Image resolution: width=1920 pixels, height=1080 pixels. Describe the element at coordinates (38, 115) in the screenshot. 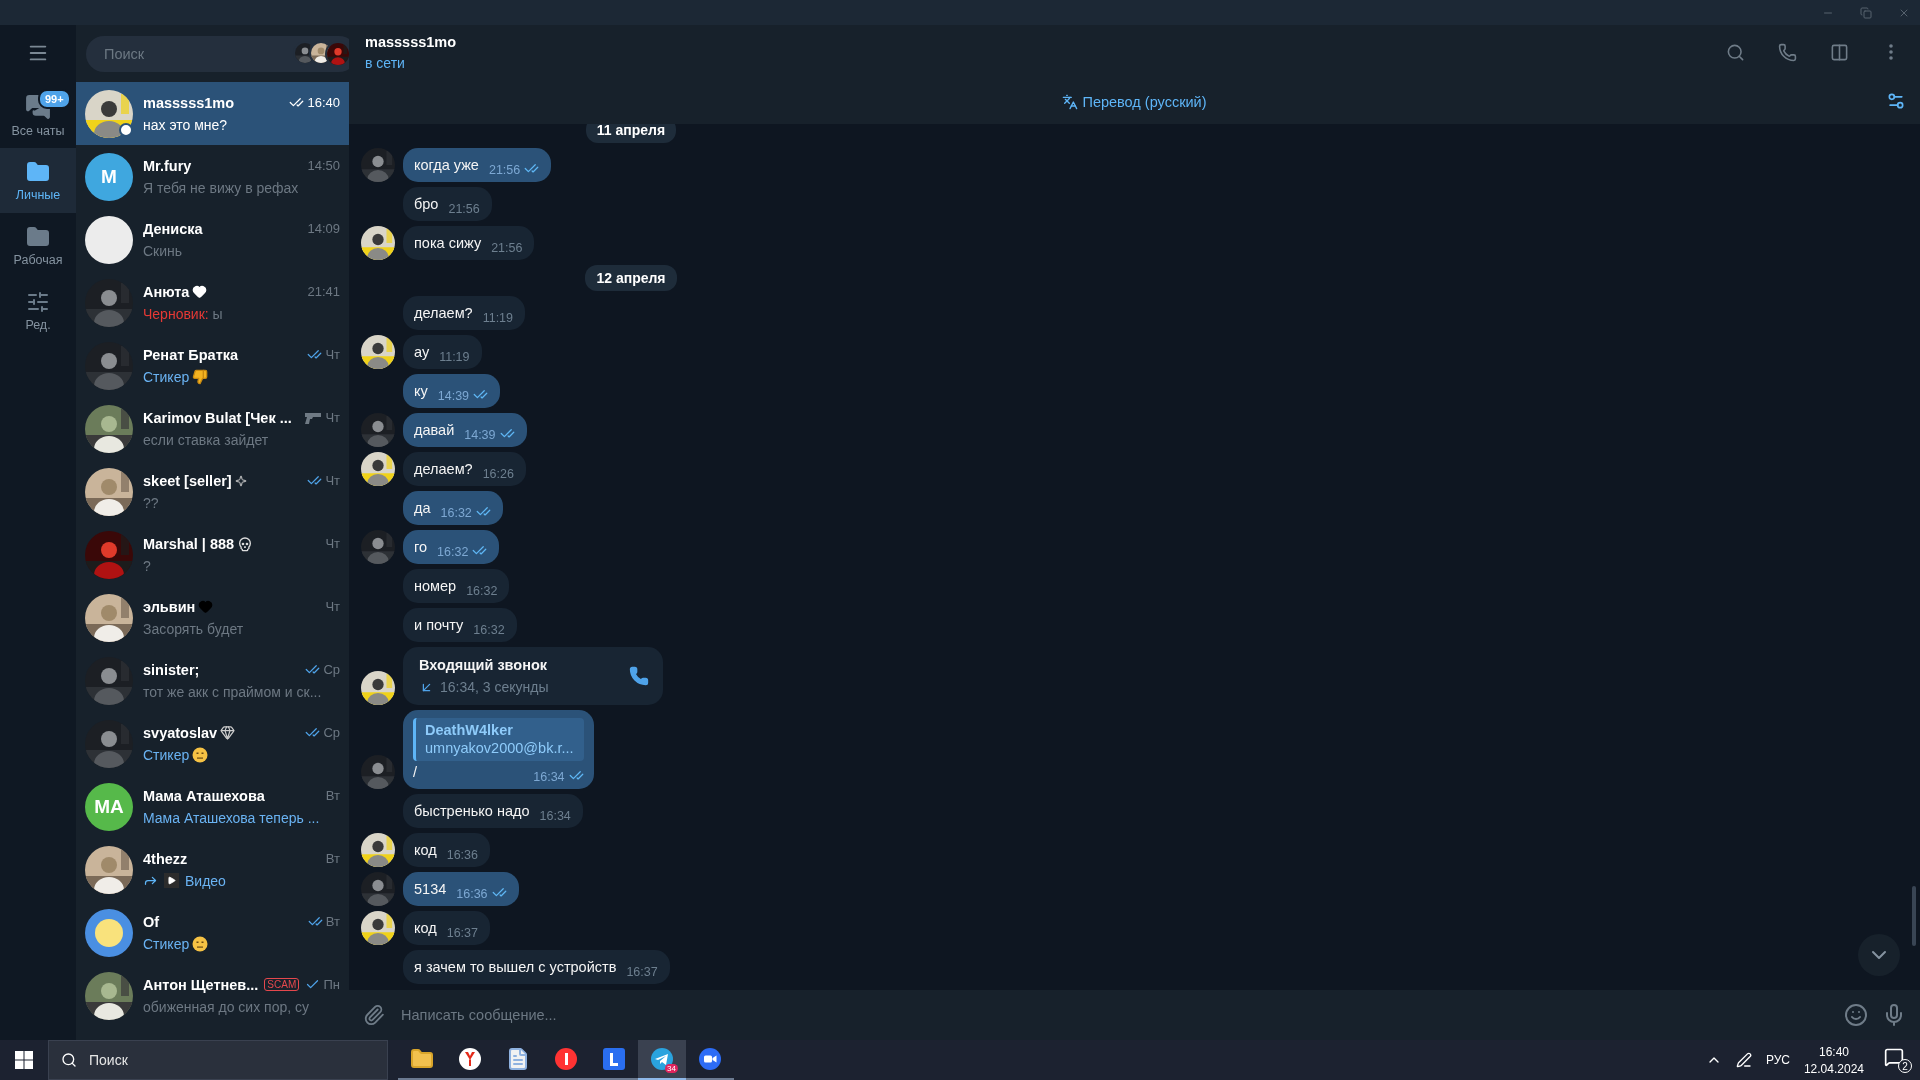

I see `folder-tab: Все чаты 99+` at that location.